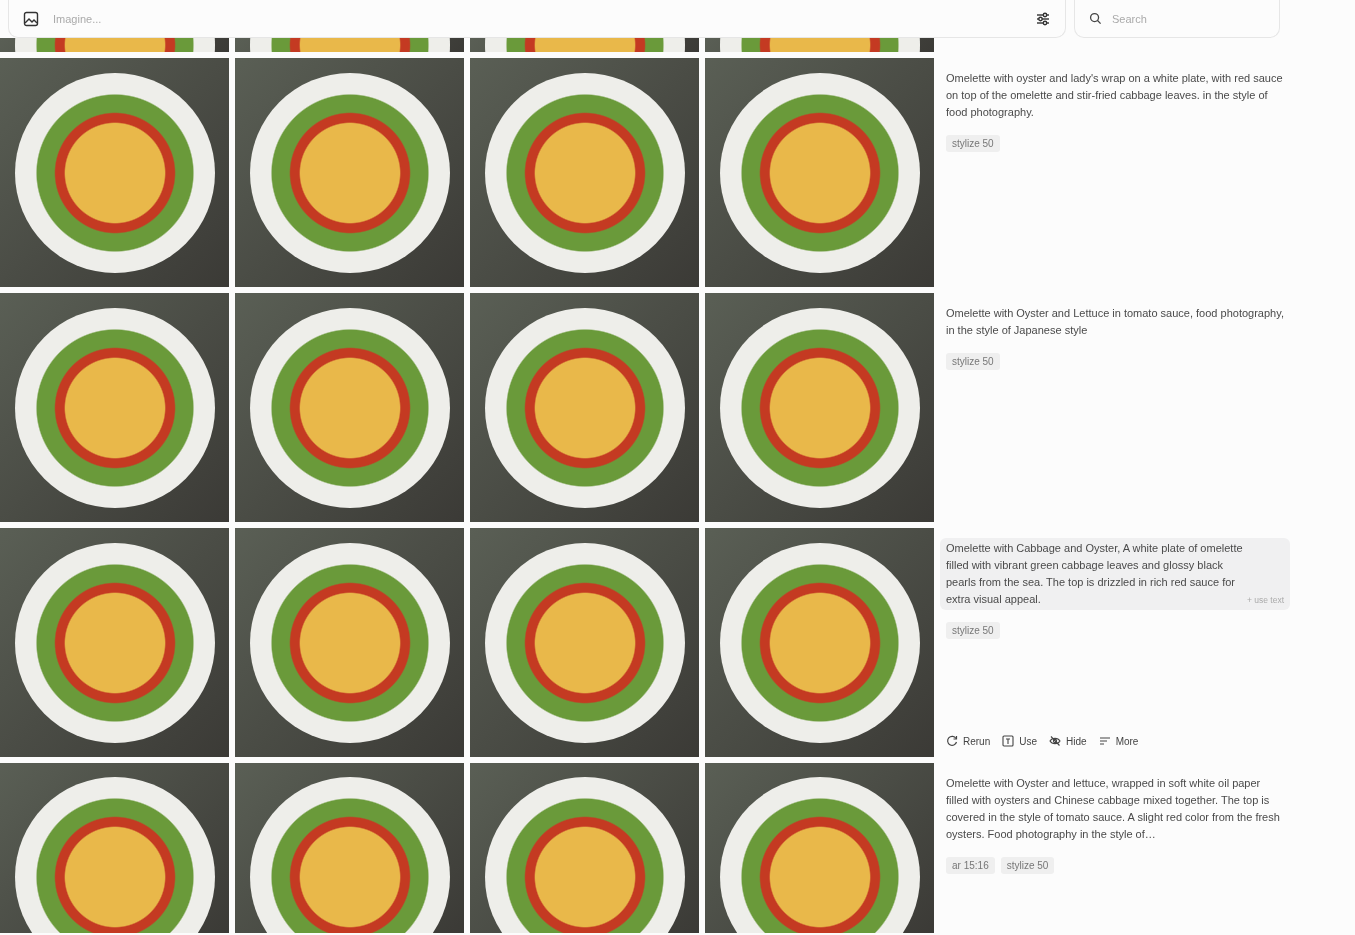 Image resolution: width=1355 pixels, height=935 pixels. What do you see at coordinates (968, 741) in the screenshot?
I see `rerun-button: Rerun` at bounding box center [968, 741].